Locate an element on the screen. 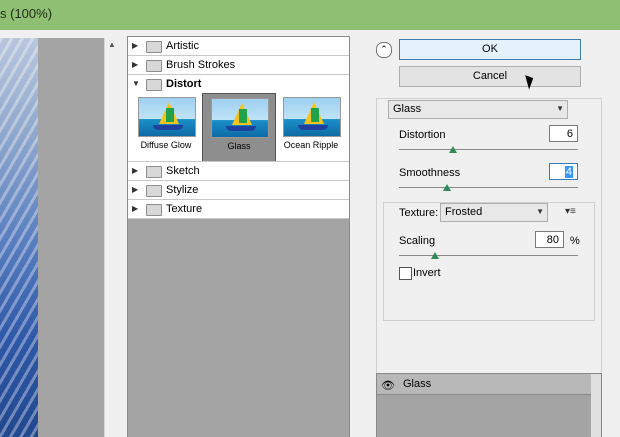 The width and height of the screenshot is (620, 437). filter-thumb-glass: Glass is located at coordinates (239, 131).